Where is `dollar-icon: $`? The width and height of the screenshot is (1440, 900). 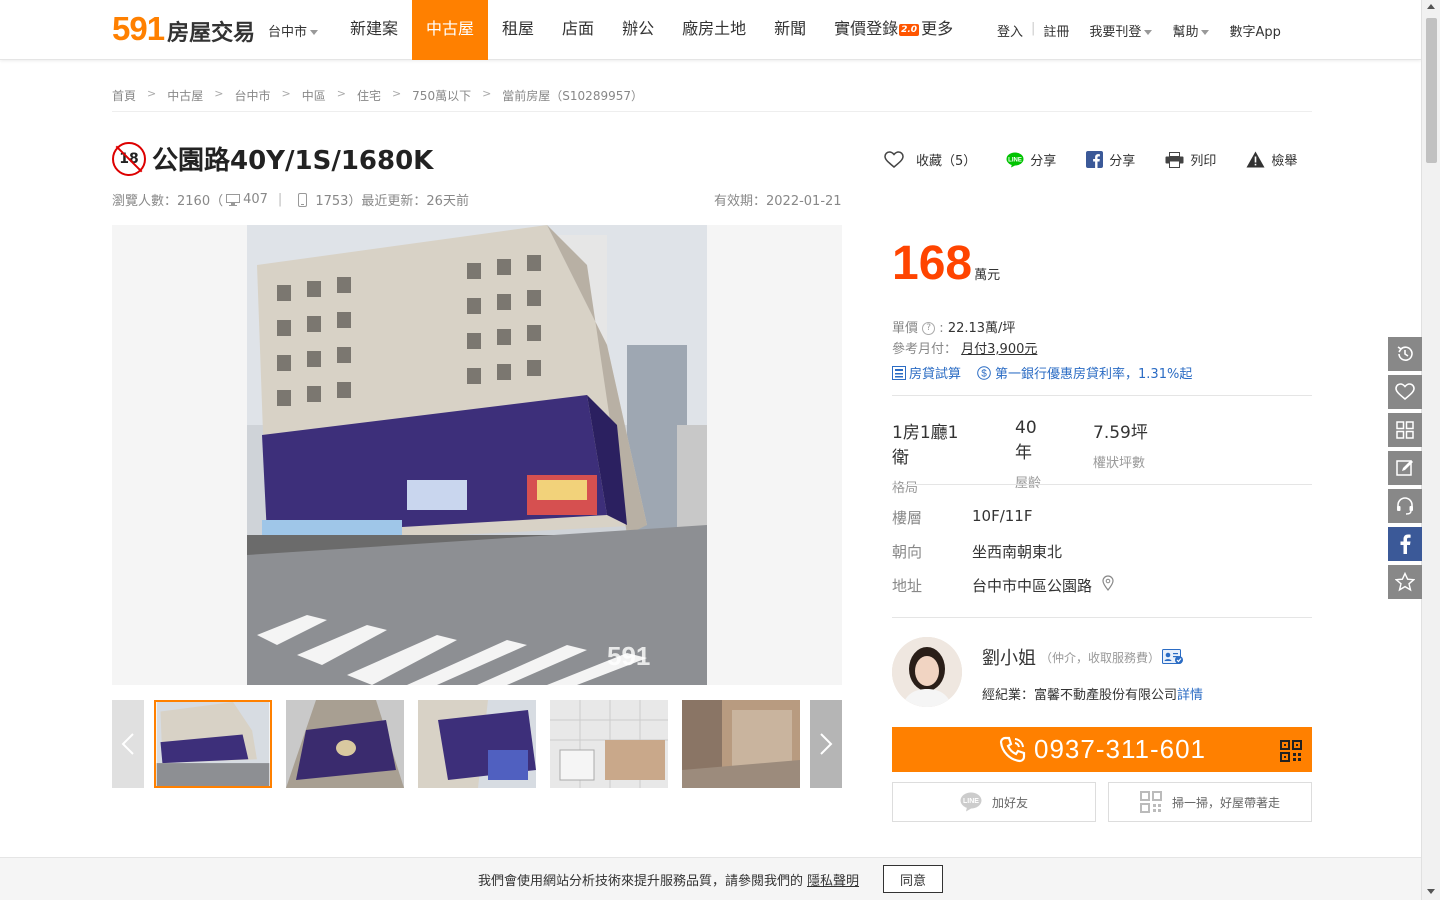 dollar-icon: $ is located at coordinates (984, 372).